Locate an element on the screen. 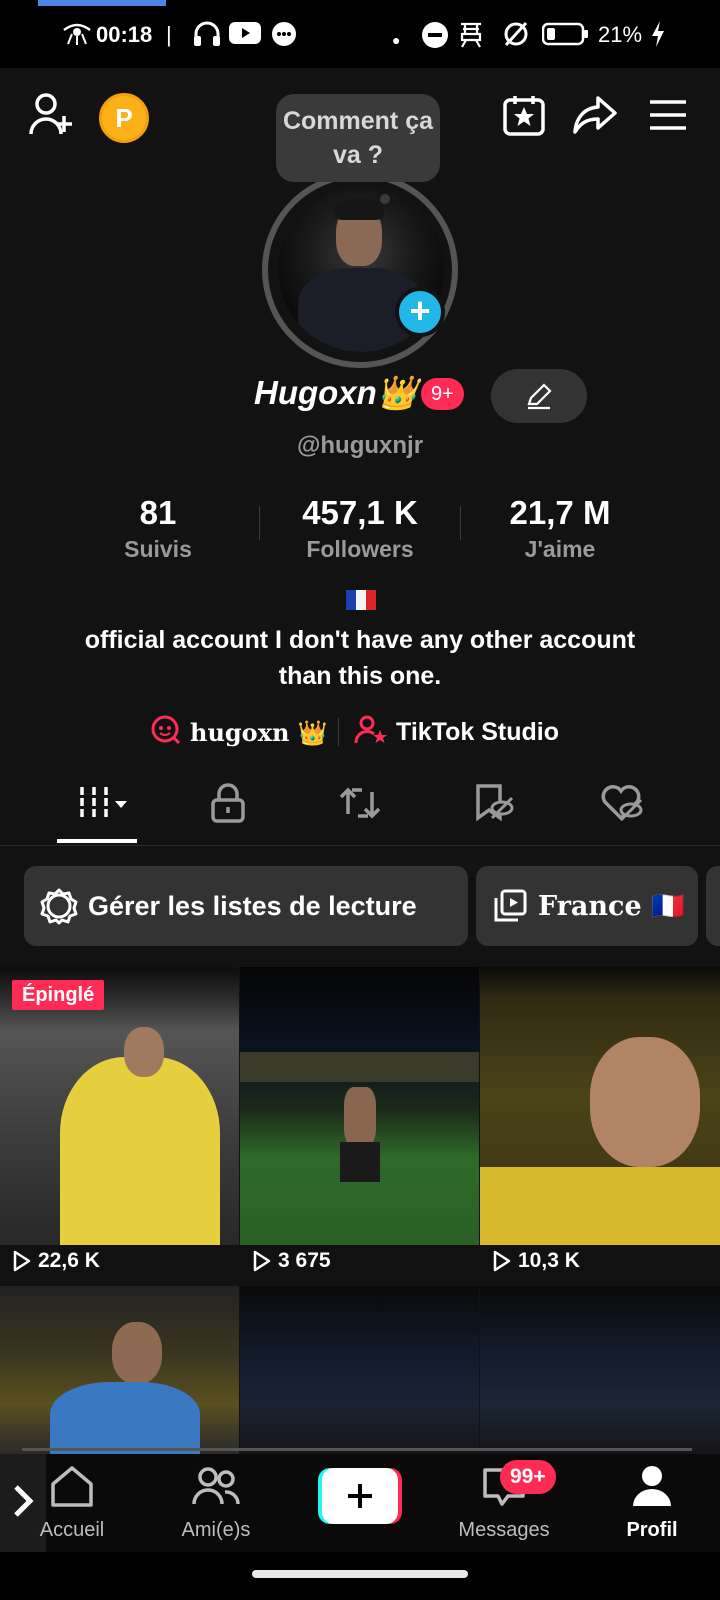 The height and width of the screenshot is (1600, 720). tab-saved is located at coordinates (494, 805).